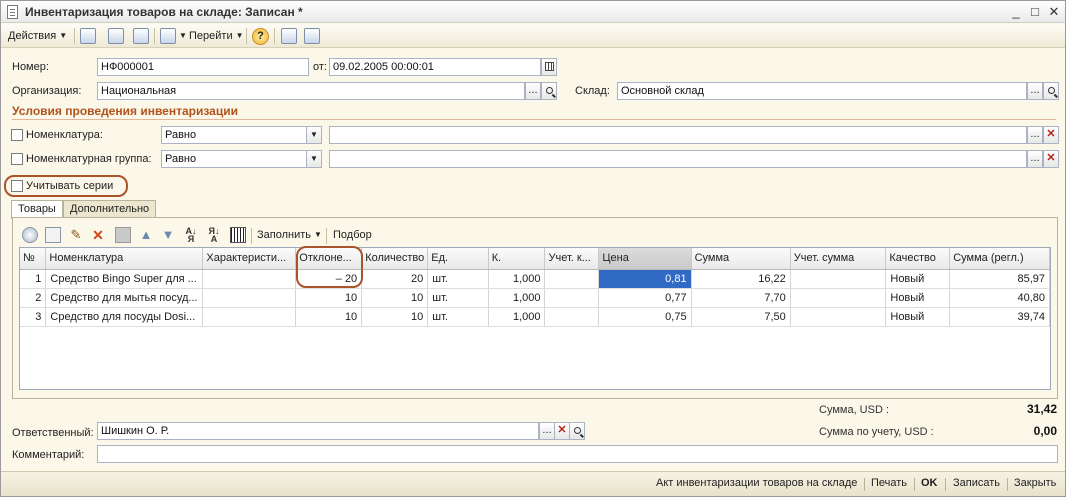 Image resolution: width=1066 pixels, height=497 pixels. What do you see at coordinates (146, 235) in the screenshot?
I see `arrow-up-icon: ▲` at bounding box center [146, 235].